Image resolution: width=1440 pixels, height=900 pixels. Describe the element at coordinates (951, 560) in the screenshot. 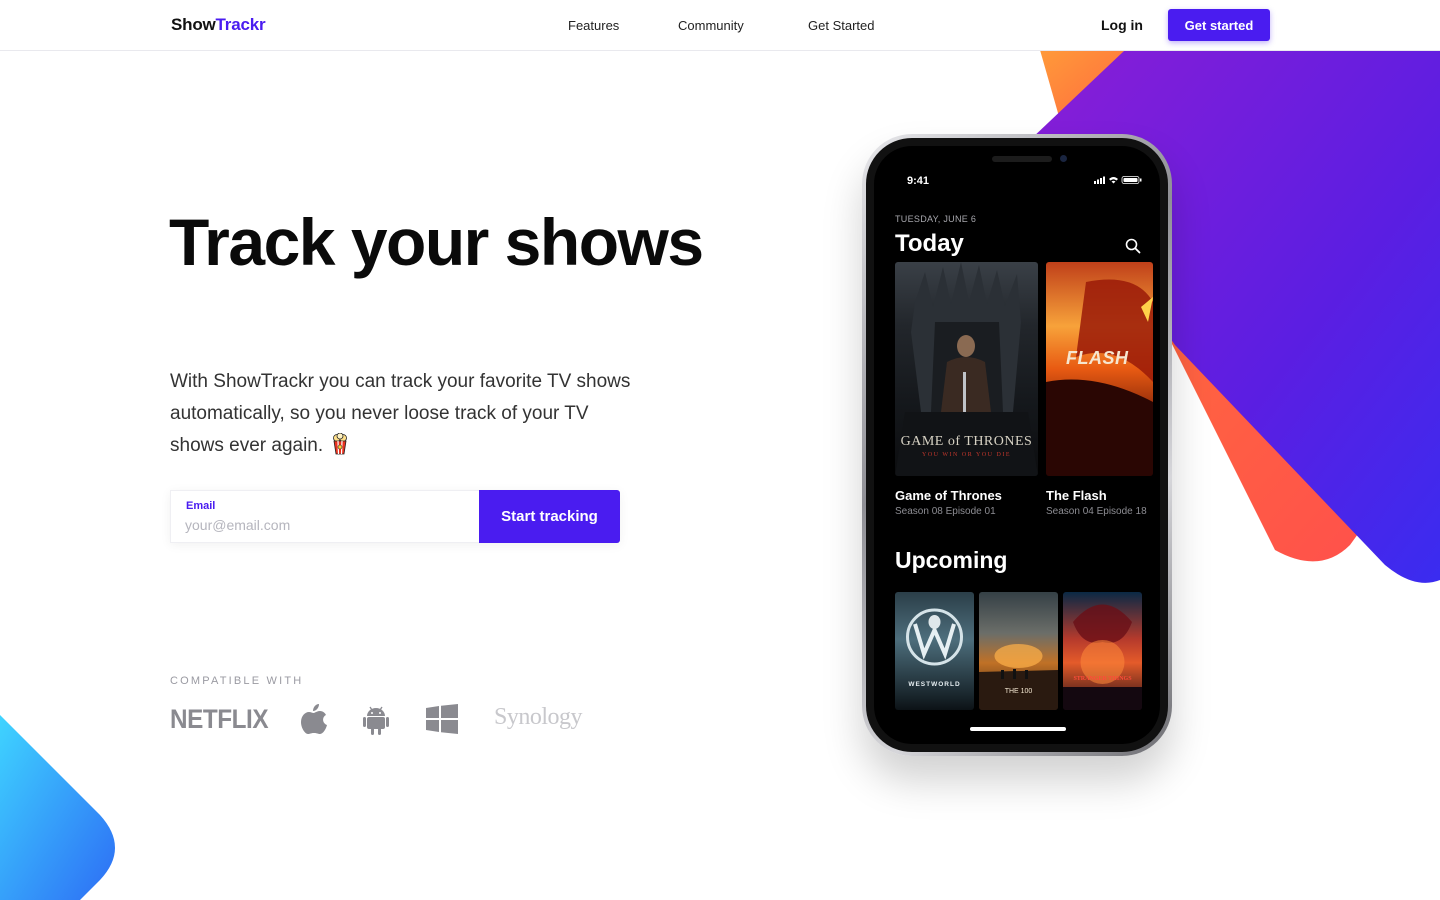

I see `upcoming-heading: Upcoming` at that location.